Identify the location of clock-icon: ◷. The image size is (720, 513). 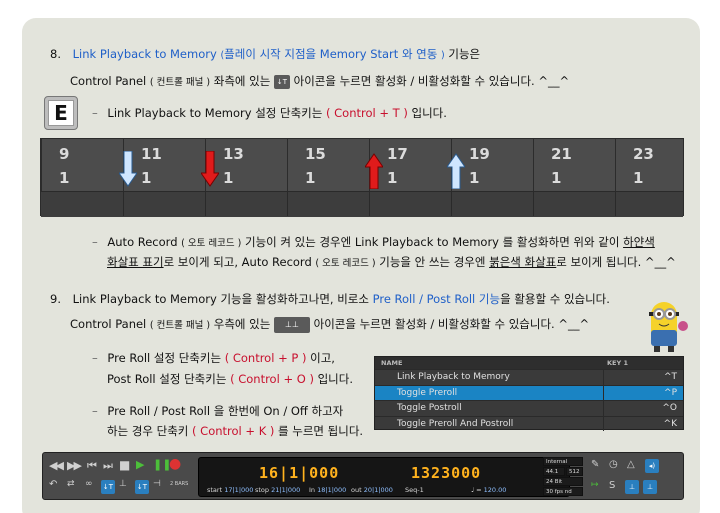
(613, 464).